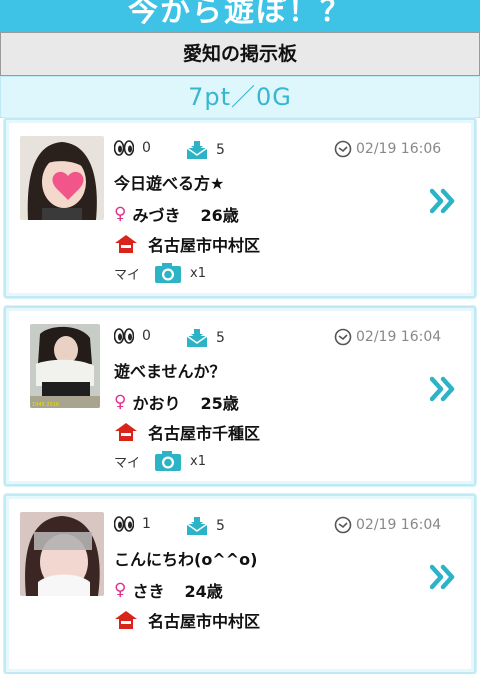 This screenshot has height=674, width=480. I want to click on app-header: 今から遊ぼ！？, so click(240, 16).